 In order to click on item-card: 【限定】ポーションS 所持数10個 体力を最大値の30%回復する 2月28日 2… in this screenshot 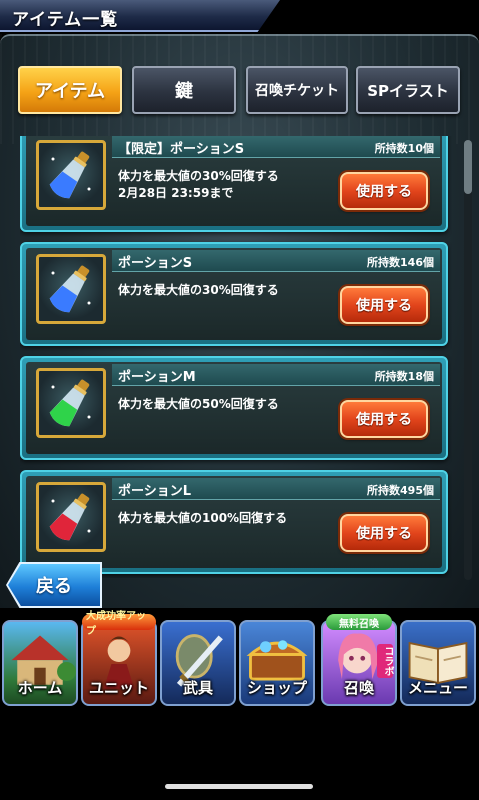, I will do `click(234, 184)`.